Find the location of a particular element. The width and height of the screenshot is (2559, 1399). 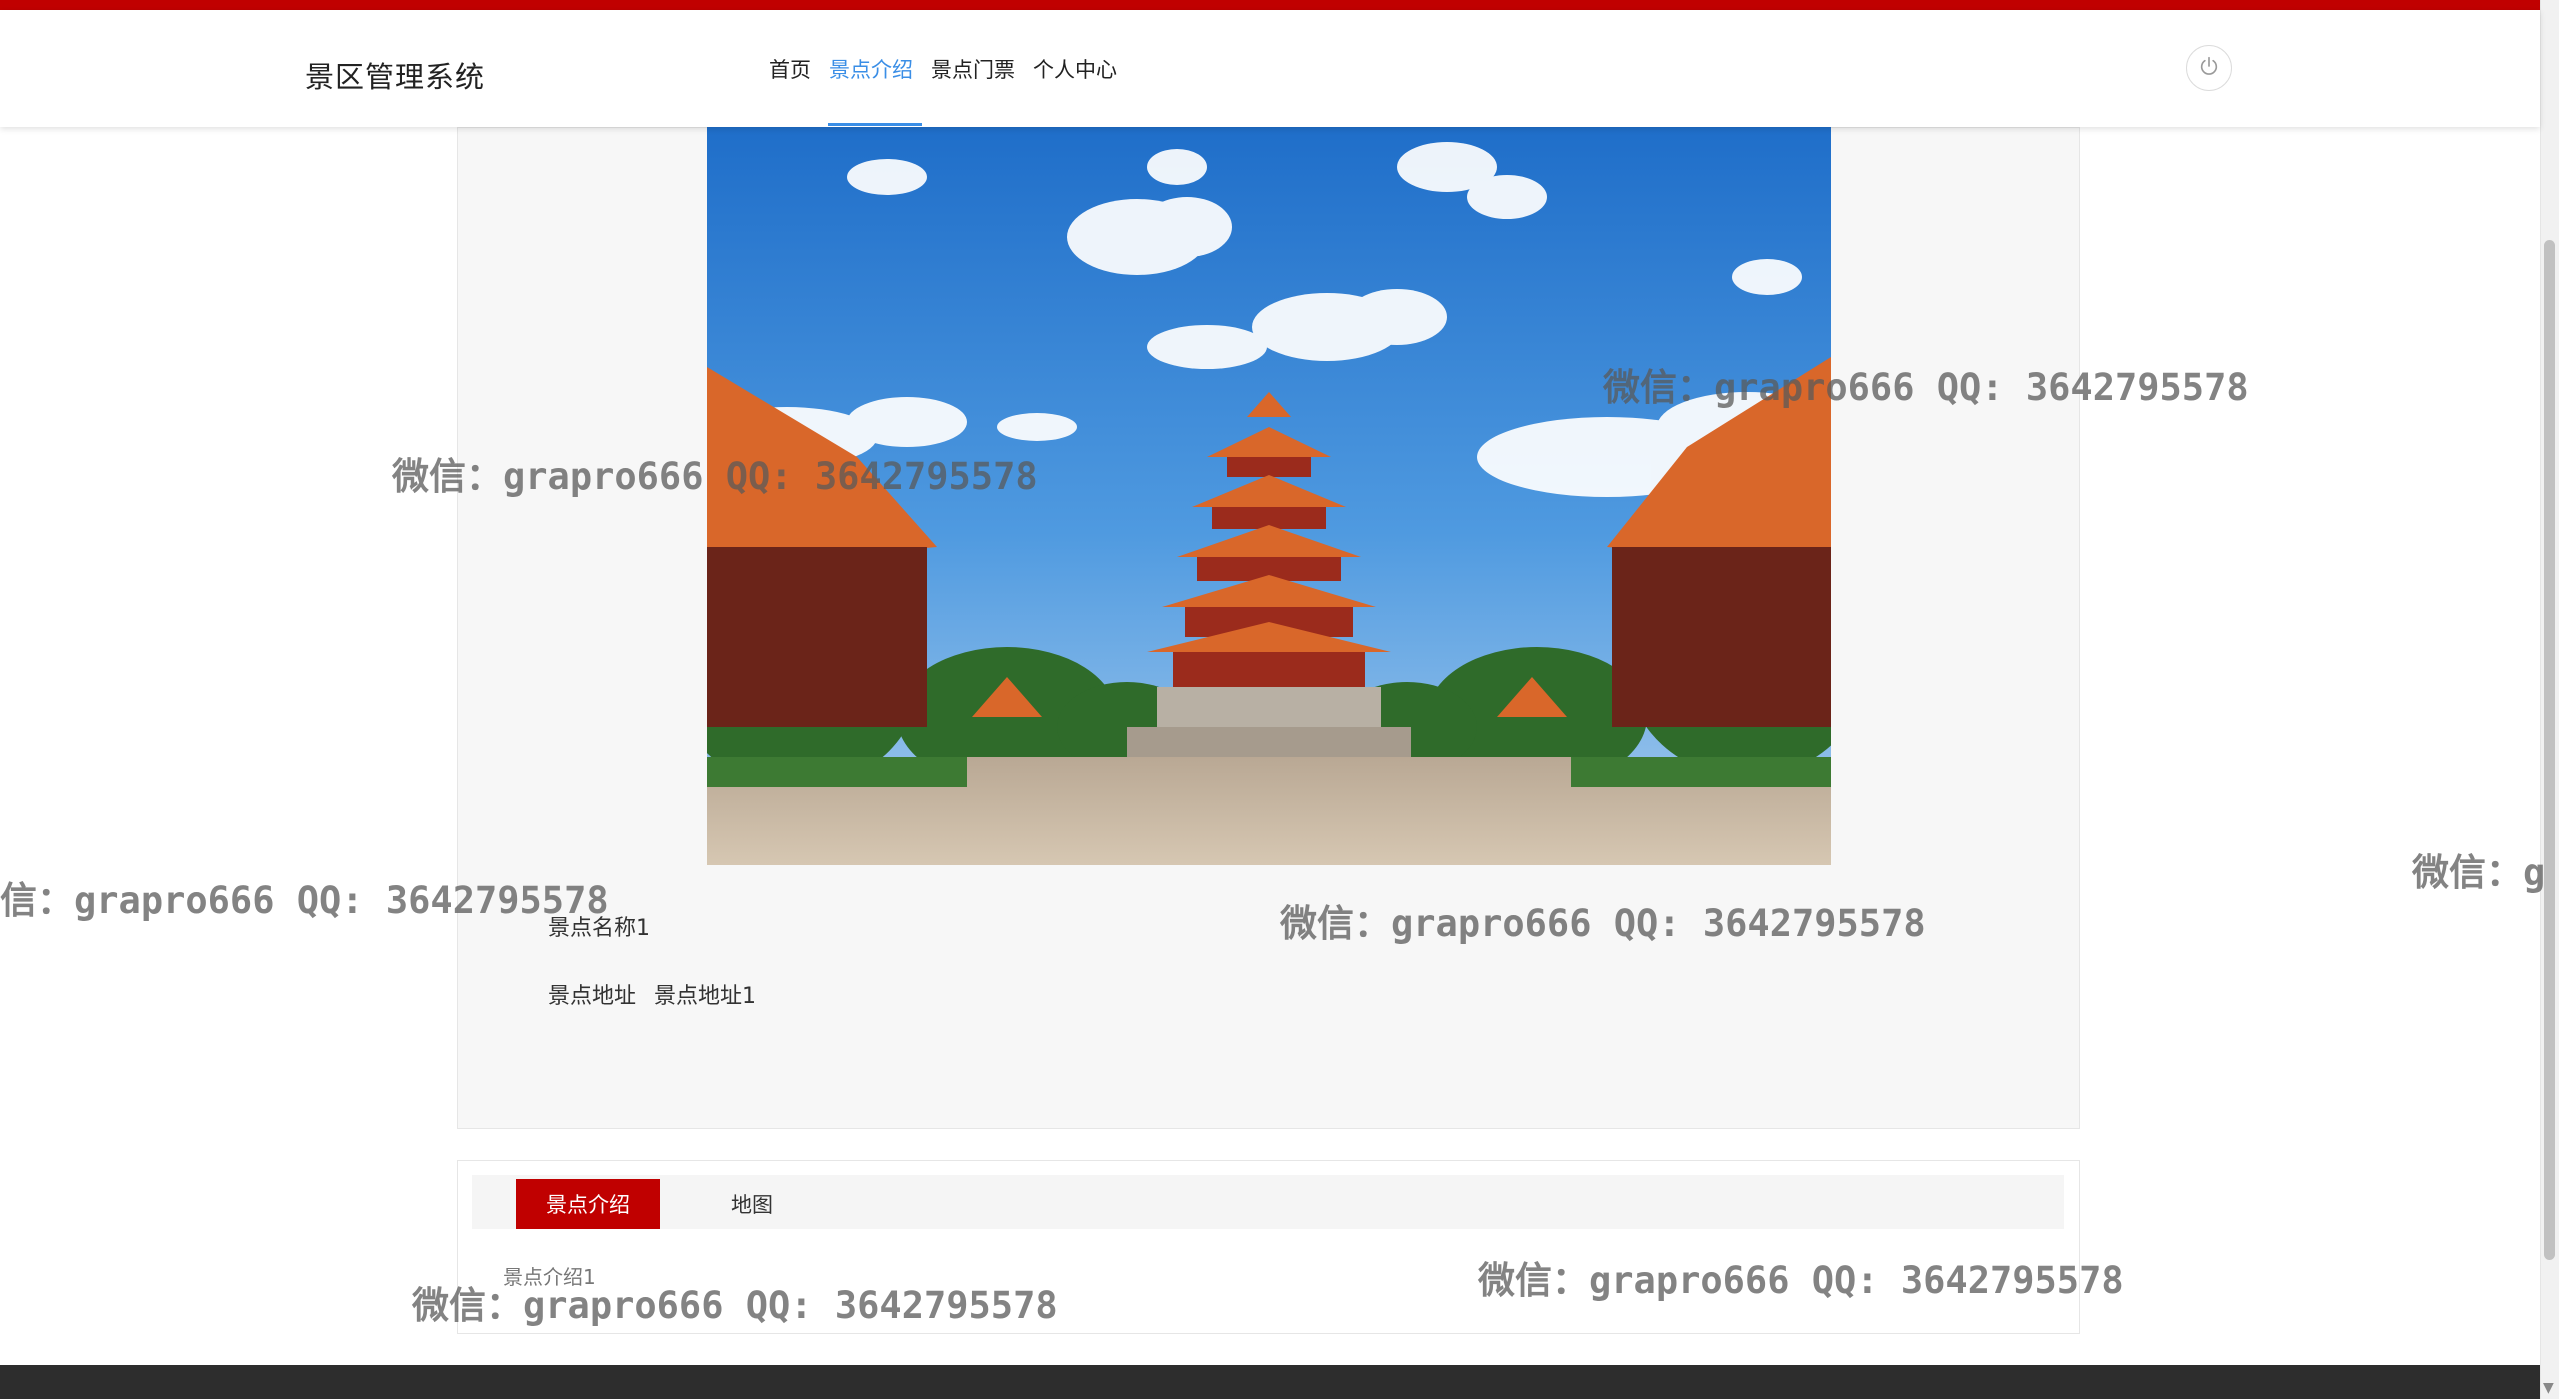

tab-introduction: 景点介绍 is located at coordinates (588, 1204).